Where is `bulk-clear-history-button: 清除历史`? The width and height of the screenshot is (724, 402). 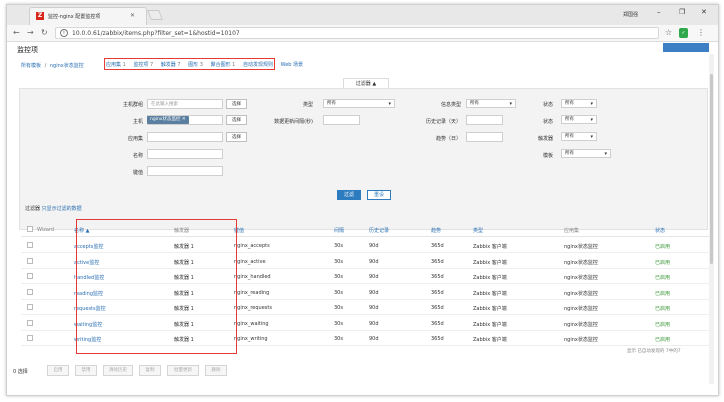 bulk-clear-history-button: 清除历史 is located at coordinates (118, 370).